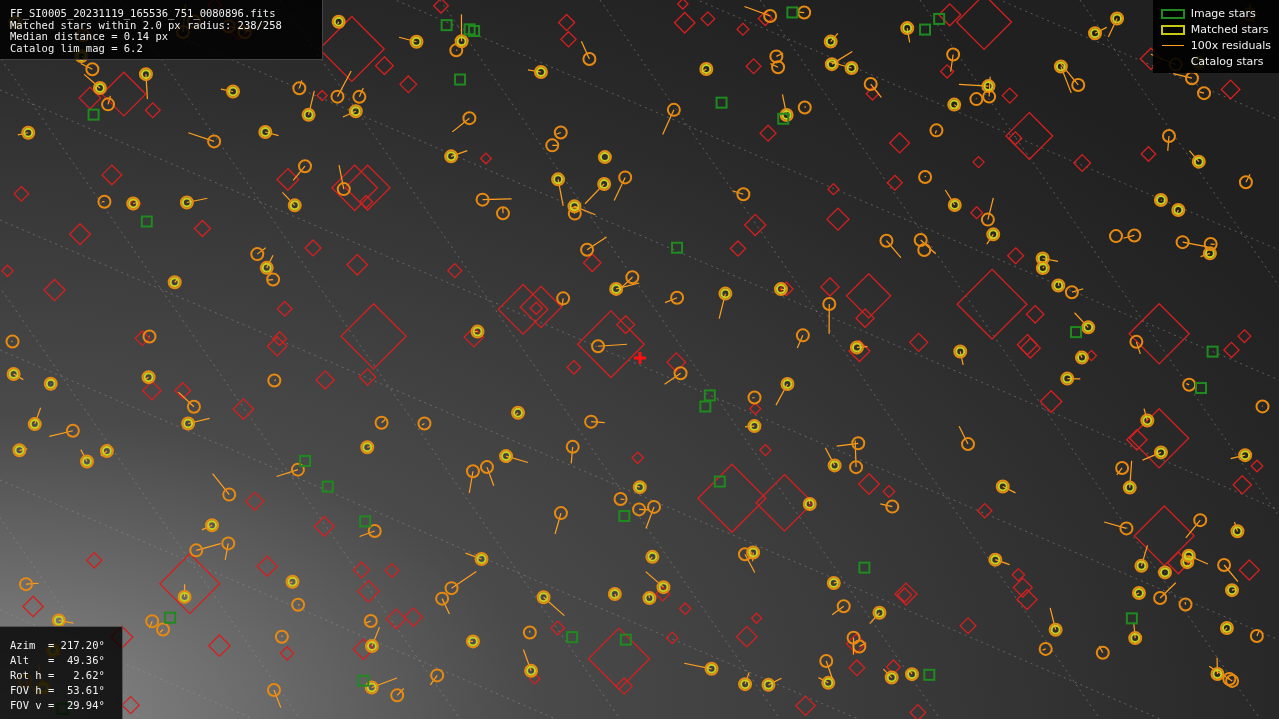  What do you see at coordinates (1230, 45) in the screenshot?
I see `legend-label: 100x residuals` at bounding box center [1230, 45].